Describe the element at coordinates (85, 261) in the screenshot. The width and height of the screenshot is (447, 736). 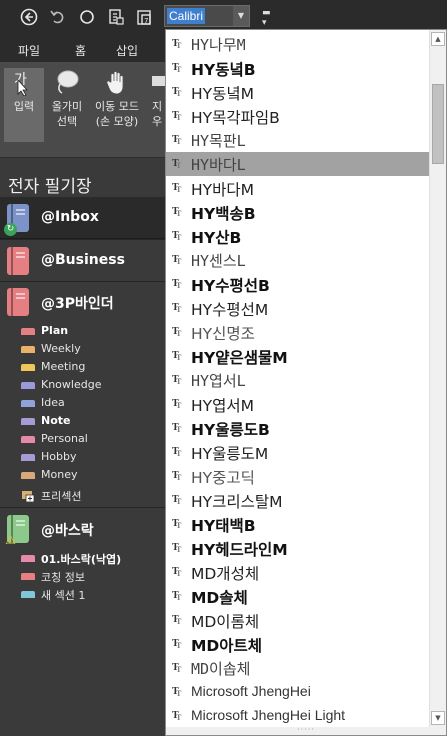
I see `notebook-business: @Business` at that location.